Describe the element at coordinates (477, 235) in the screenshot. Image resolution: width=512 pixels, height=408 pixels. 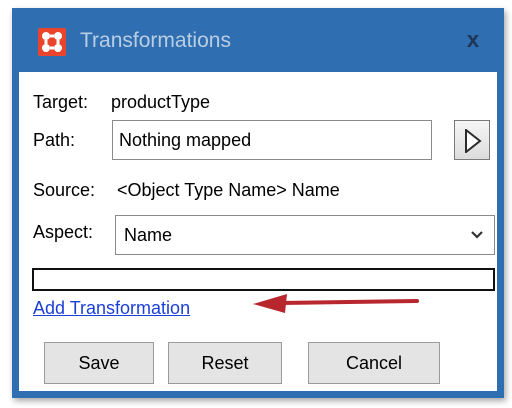
I see `chevron-down-icon` at that location.